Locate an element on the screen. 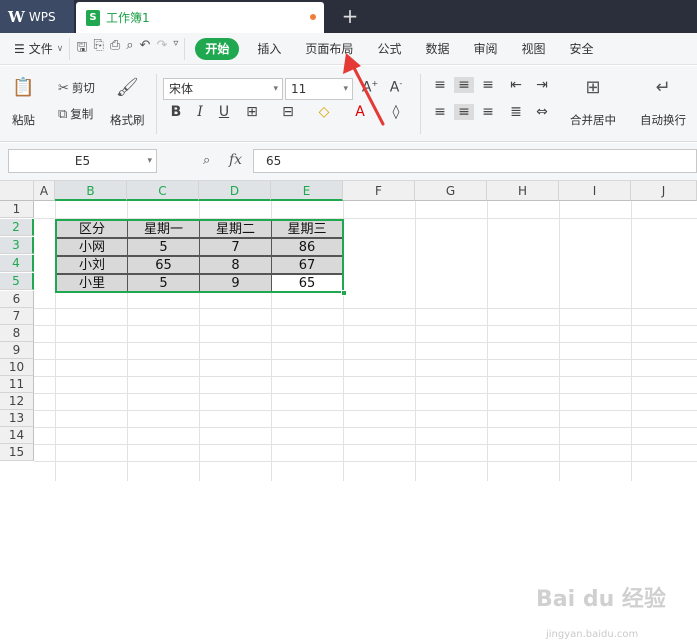 The height and width of the screenshot is (640, 697). wrap-text-icon: ↵ is located at coordinates (663, 87).